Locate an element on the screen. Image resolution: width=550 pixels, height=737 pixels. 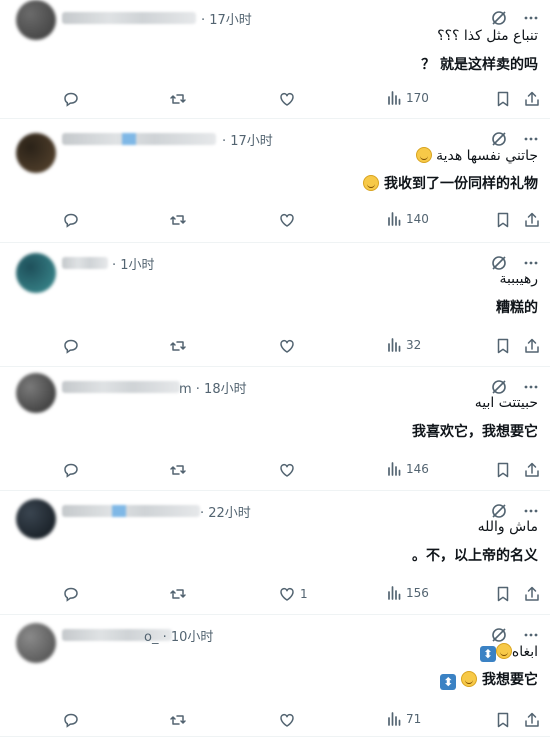
views-button: 170 is located at coordinates (407, 98).